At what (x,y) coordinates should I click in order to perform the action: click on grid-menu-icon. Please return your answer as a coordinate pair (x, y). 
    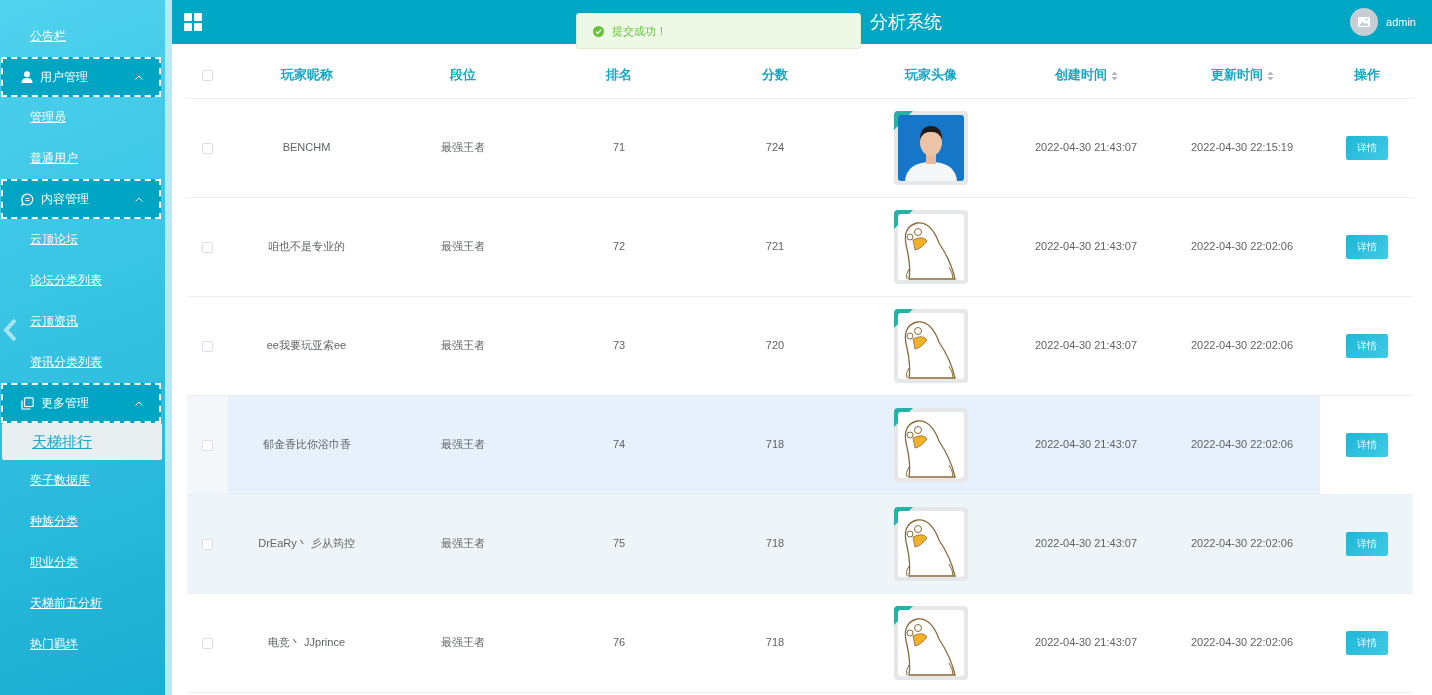
    Looking at the image, I should click on (193, 22).